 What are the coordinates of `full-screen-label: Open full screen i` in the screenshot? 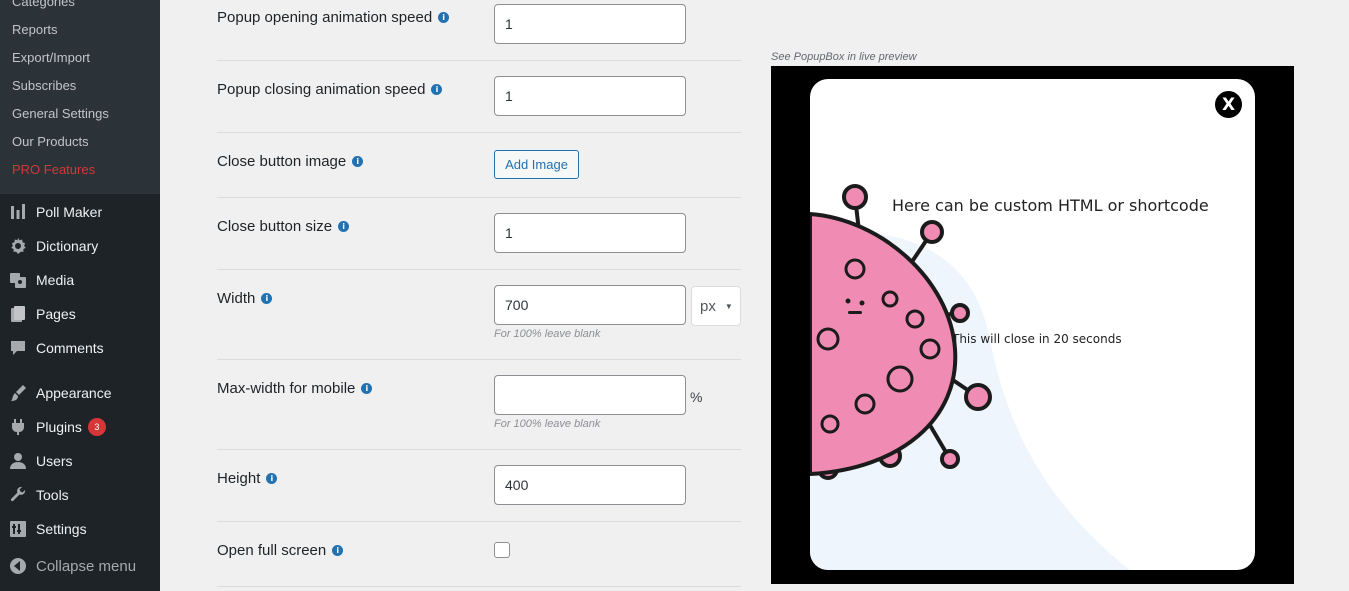 It's located at (280, 550).